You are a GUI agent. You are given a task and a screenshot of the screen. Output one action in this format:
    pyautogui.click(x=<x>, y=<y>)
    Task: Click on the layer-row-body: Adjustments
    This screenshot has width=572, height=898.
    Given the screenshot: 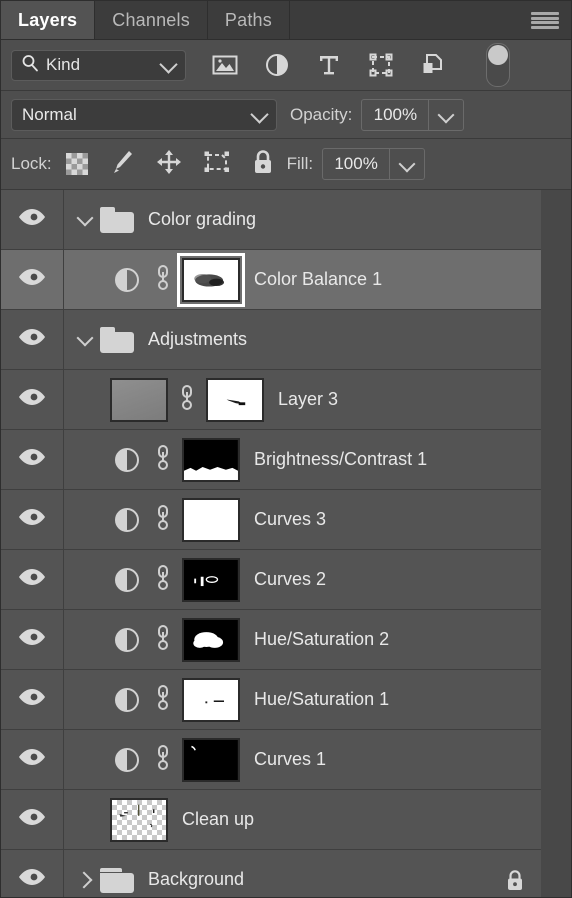 What is the action you would take?
    pyautogui.click(x=302, y=339)
    